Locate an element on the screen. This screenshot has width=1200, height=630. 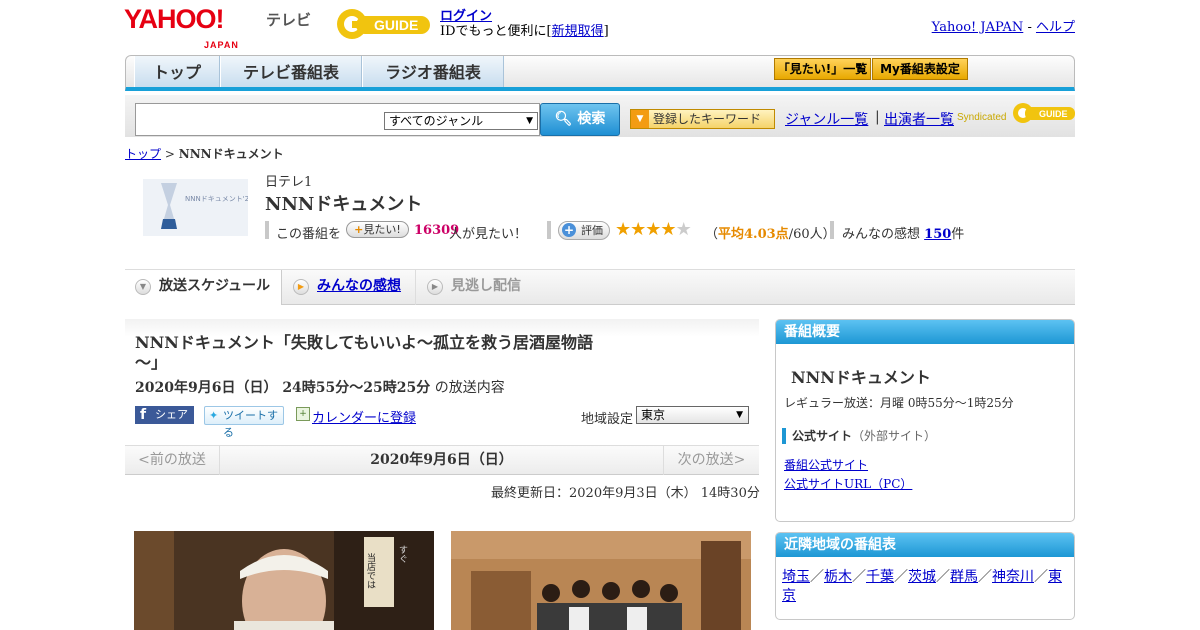
want-to-watch-button: +見たい! is located at coordinates (377, 229).